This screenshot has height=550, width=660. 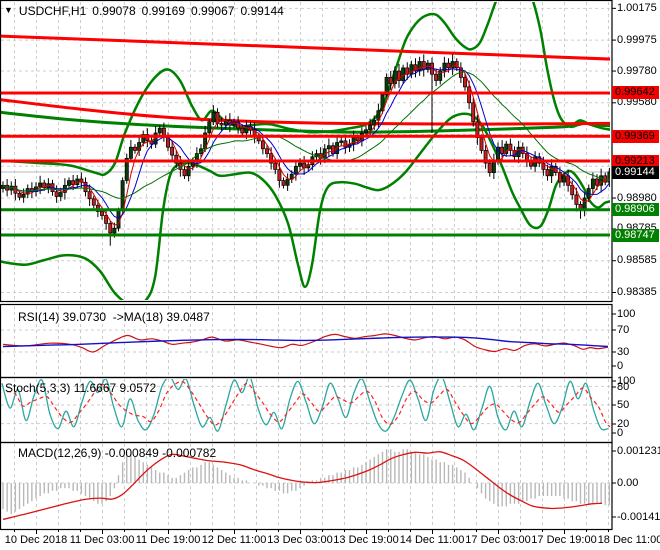 I want to click on time-axis-label: 14 Dec 11:00, so click(x=432, y=540).